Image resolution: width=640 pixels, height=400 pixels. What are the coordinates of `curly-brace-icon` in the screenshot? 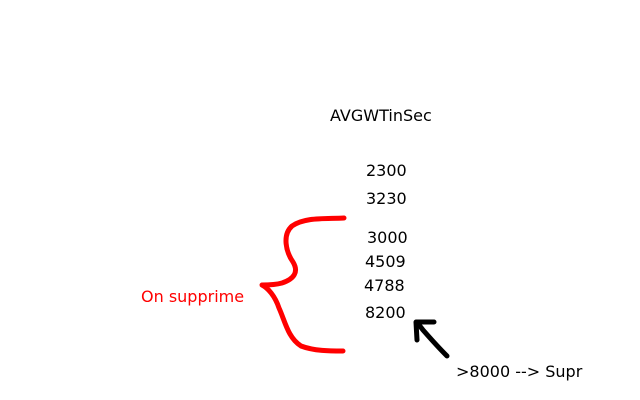 It's located at (303, 284).